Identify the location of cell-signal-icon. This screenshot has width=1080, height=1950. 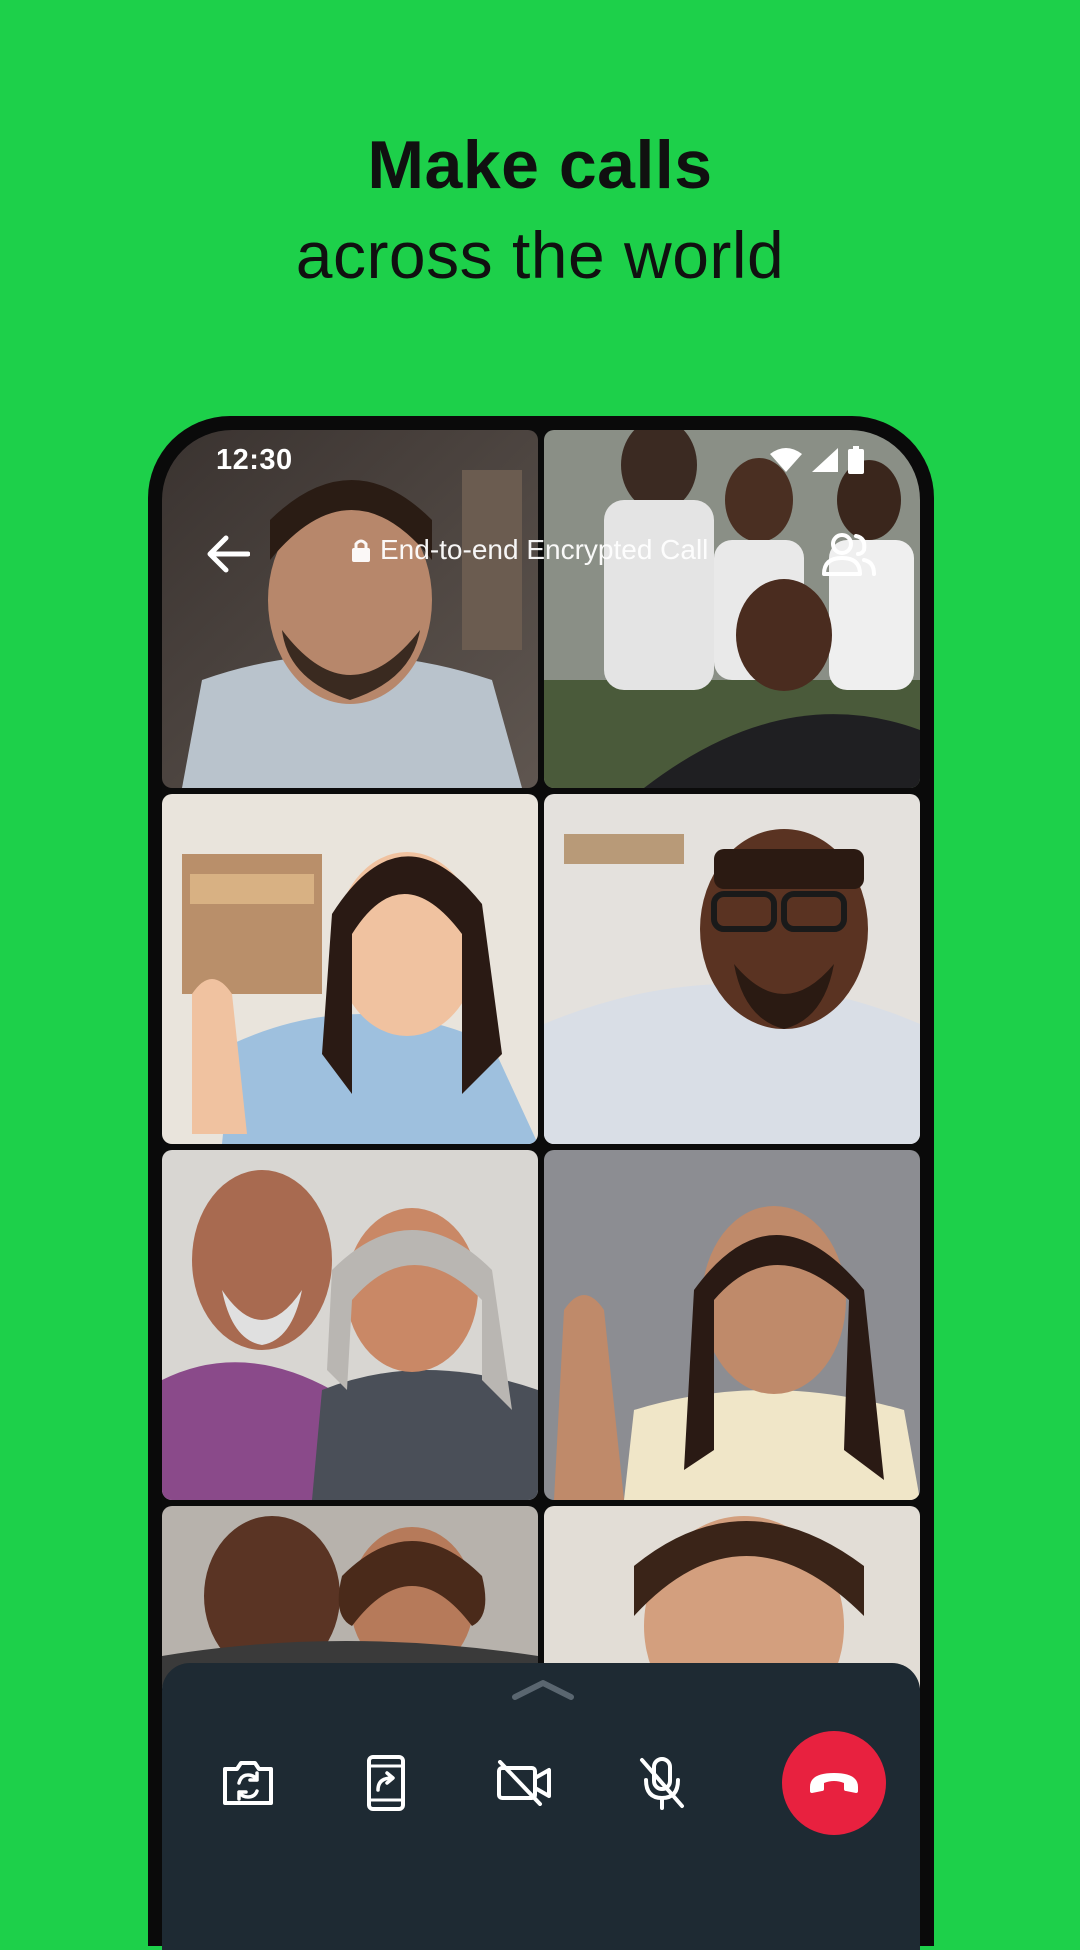
(825, 462).